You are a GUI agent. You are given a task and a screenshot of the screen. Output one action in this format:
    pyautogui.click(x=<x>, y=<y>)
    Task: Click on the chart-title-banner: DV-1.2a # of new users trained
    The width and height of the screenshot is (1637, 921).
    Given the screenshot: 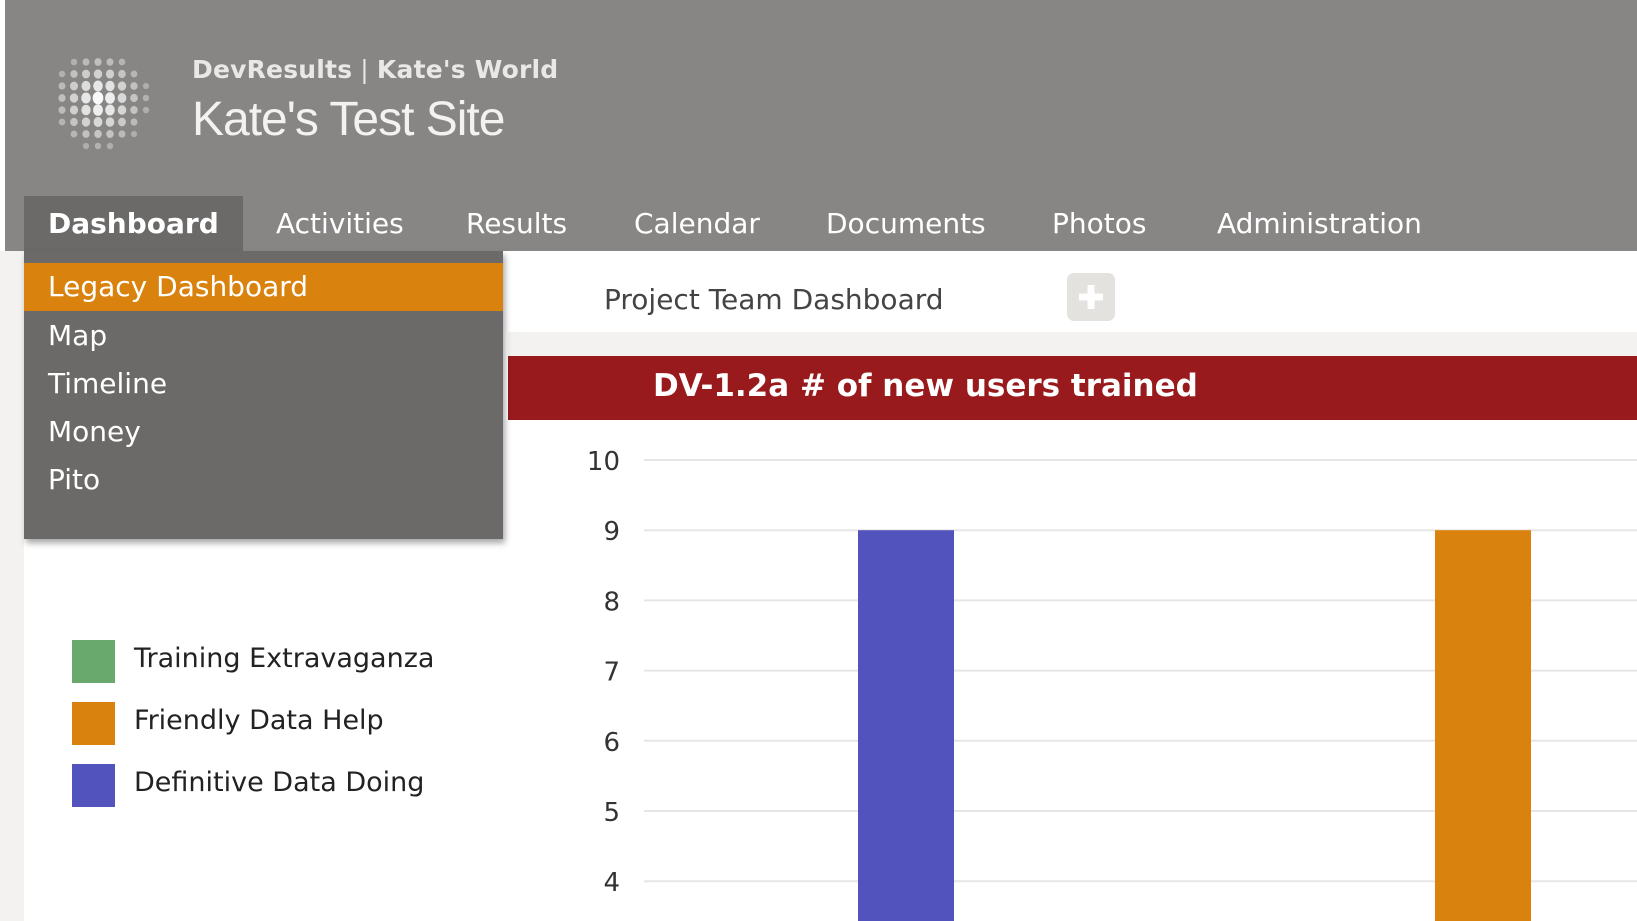 What is the action you would take?
    pyautogui.click(x=1072, y=388)
    